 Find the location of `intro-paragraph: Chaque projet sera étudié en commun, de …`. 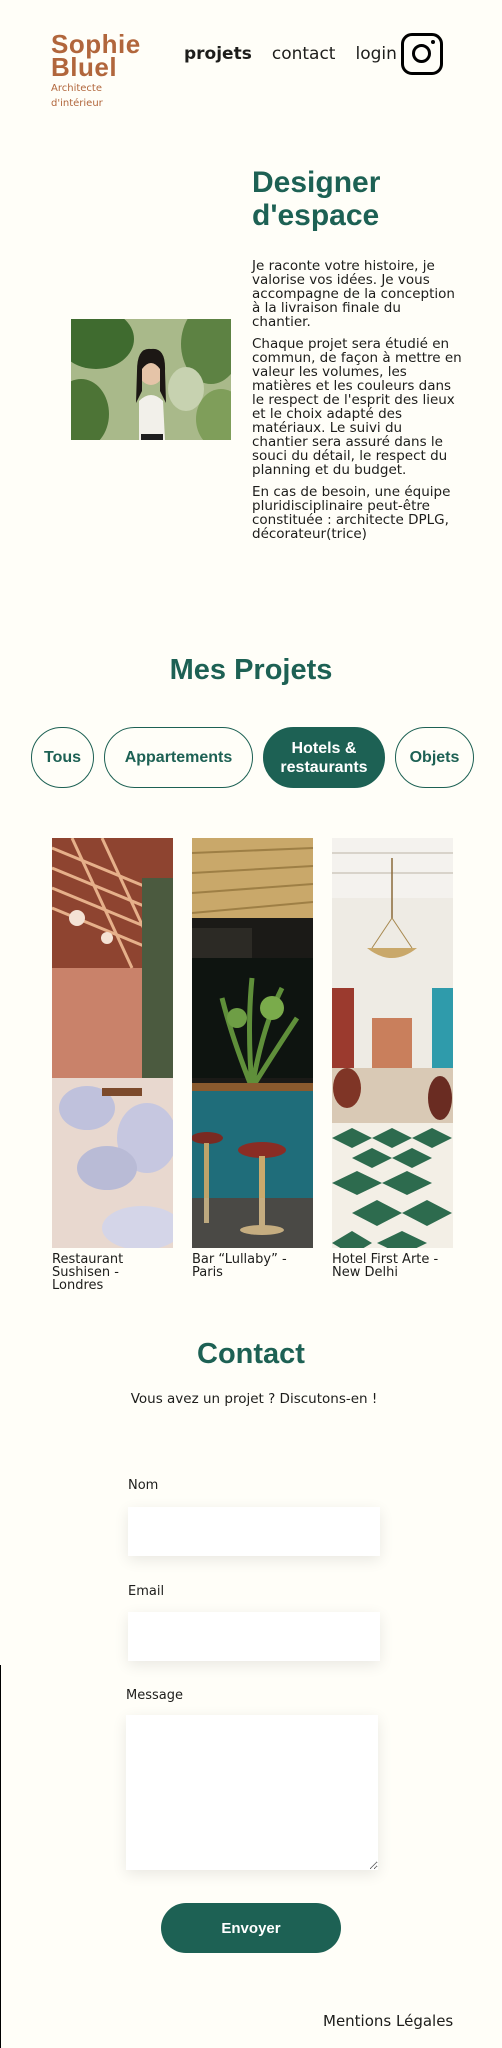

intro-paragraph: Chaque projet sera étudié en commun, de … is located at coordinates (357, 407).